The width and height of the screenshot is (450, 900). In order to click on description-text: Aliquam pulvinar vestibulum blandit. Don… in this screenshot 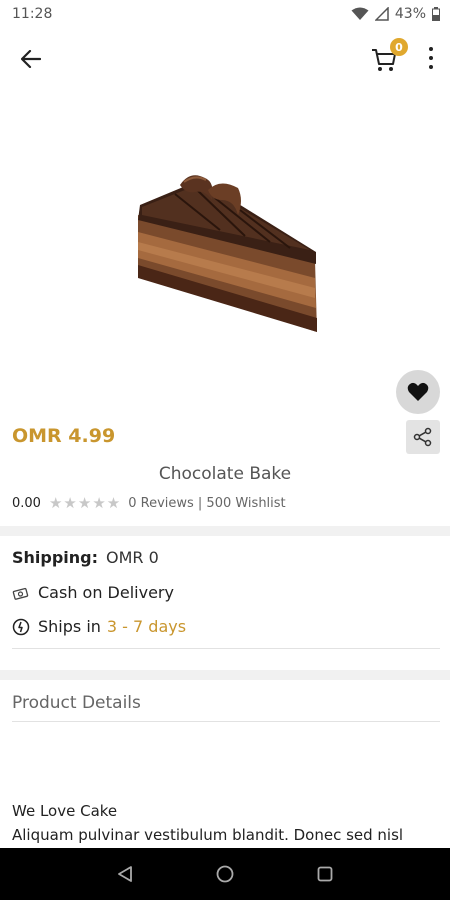, I will do `click(208, 835)`.